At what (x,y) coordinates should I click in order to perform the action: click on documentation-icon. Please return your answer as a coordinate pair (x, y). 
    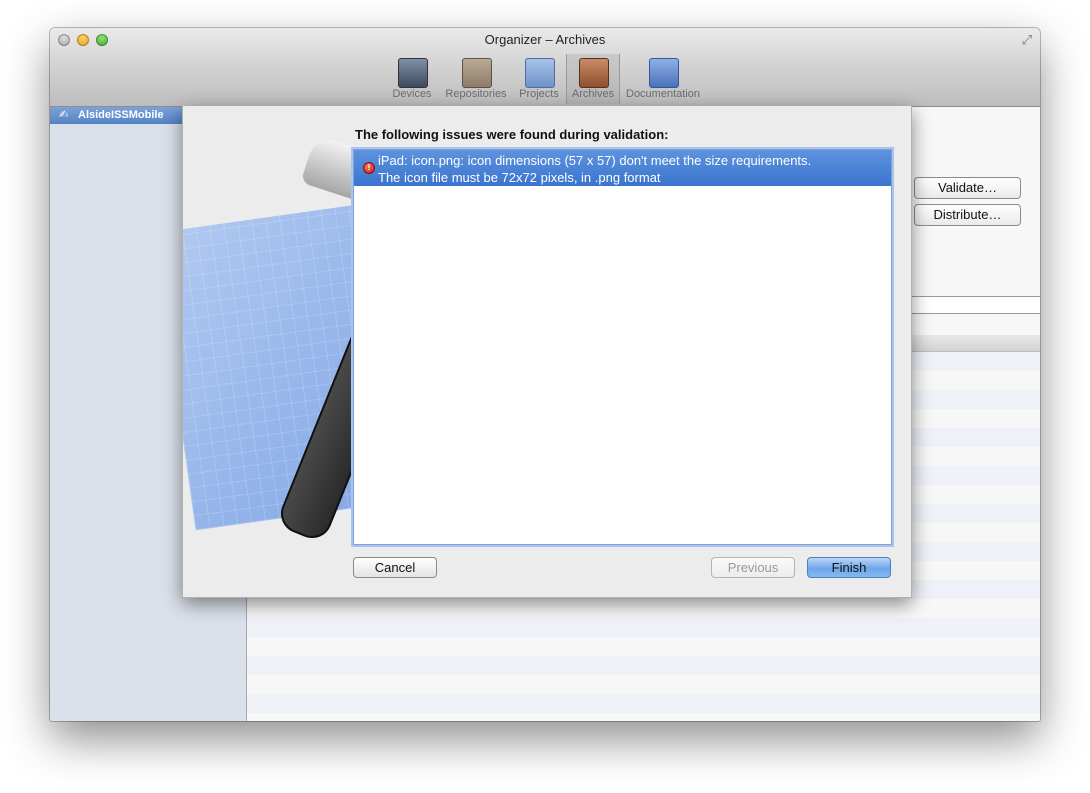
    Looking at the image, I should click on (664, 73).